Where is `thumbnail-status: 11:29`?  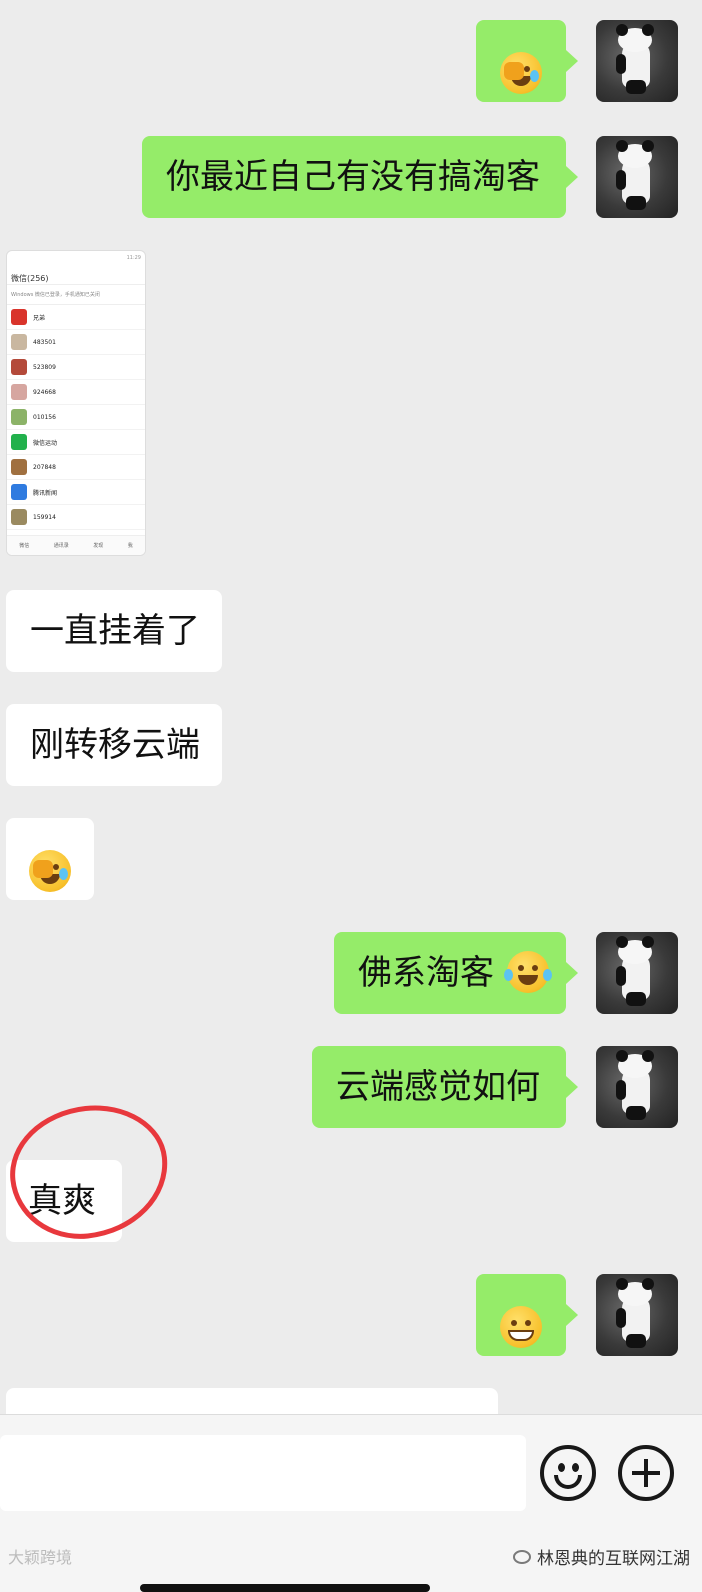
thumbnail-status: 11:29 is located at coordinates (133, 258).